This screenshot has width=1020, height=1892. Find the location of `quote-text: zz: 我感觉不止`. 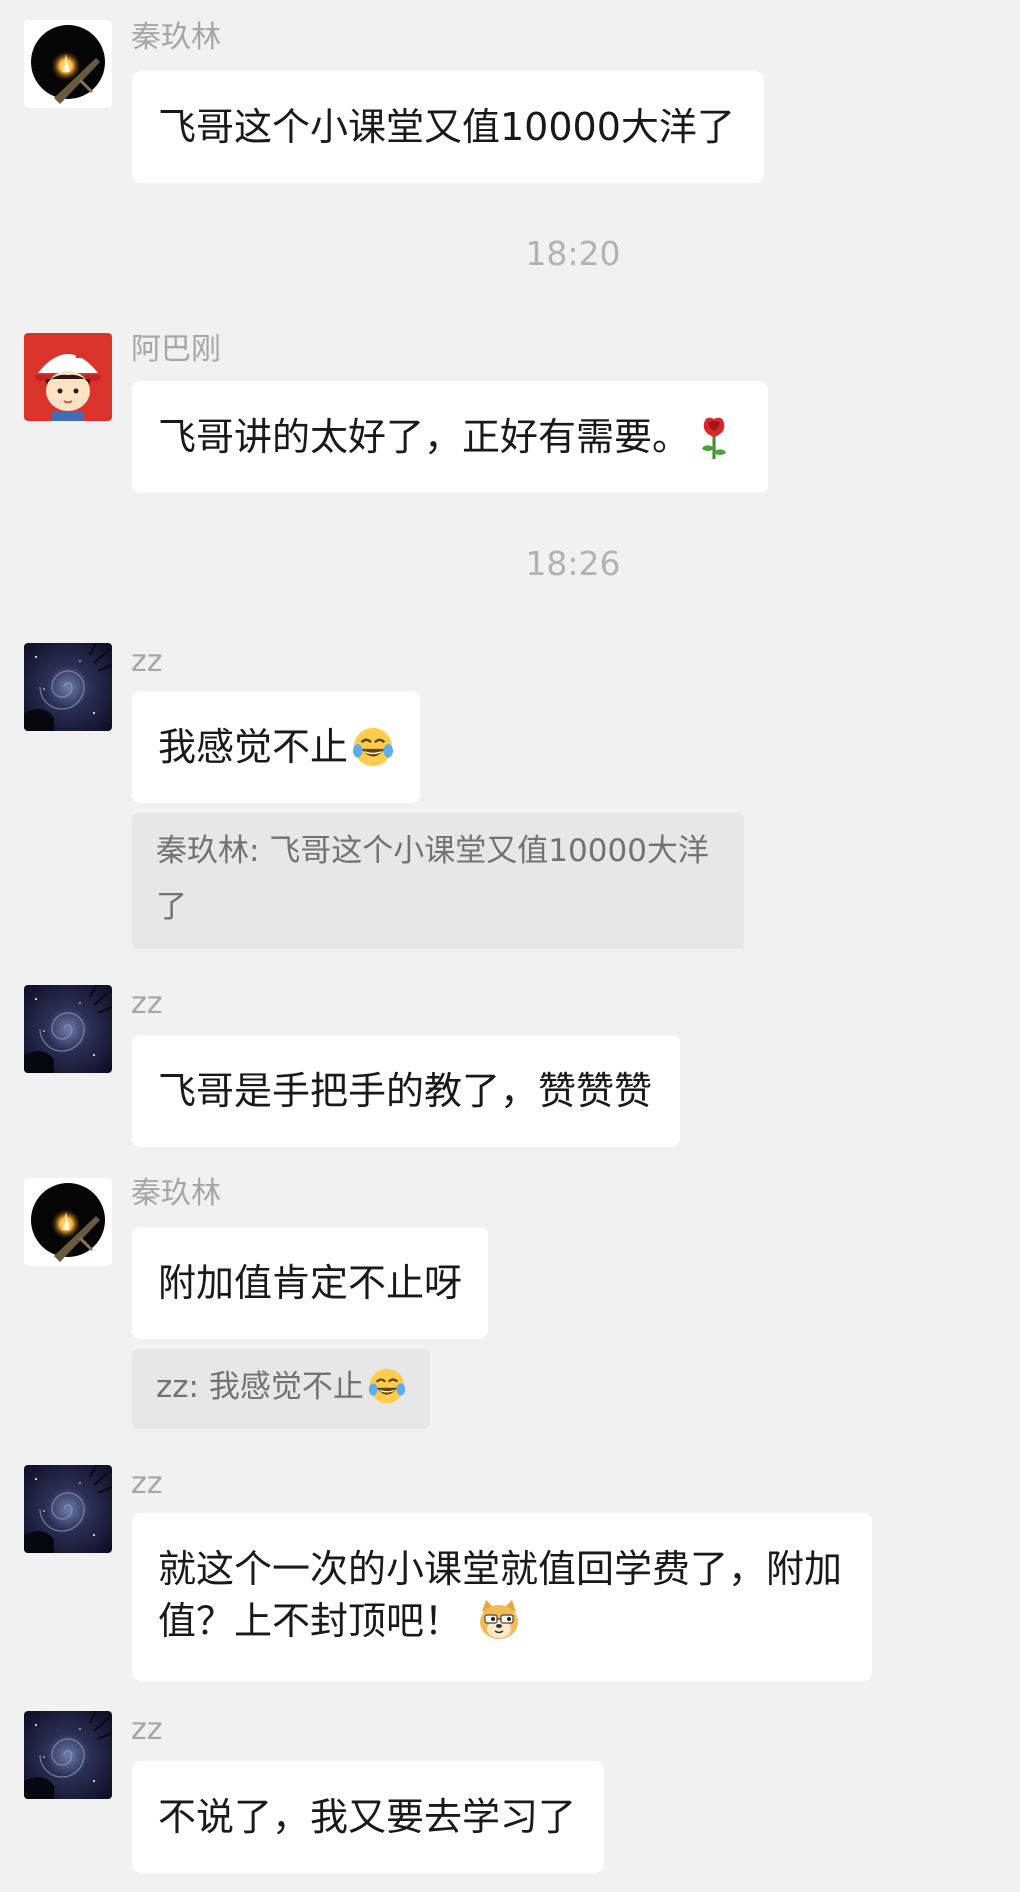

quote-text: zz: 我感觉不止 is located at coordinates (260, 1387).